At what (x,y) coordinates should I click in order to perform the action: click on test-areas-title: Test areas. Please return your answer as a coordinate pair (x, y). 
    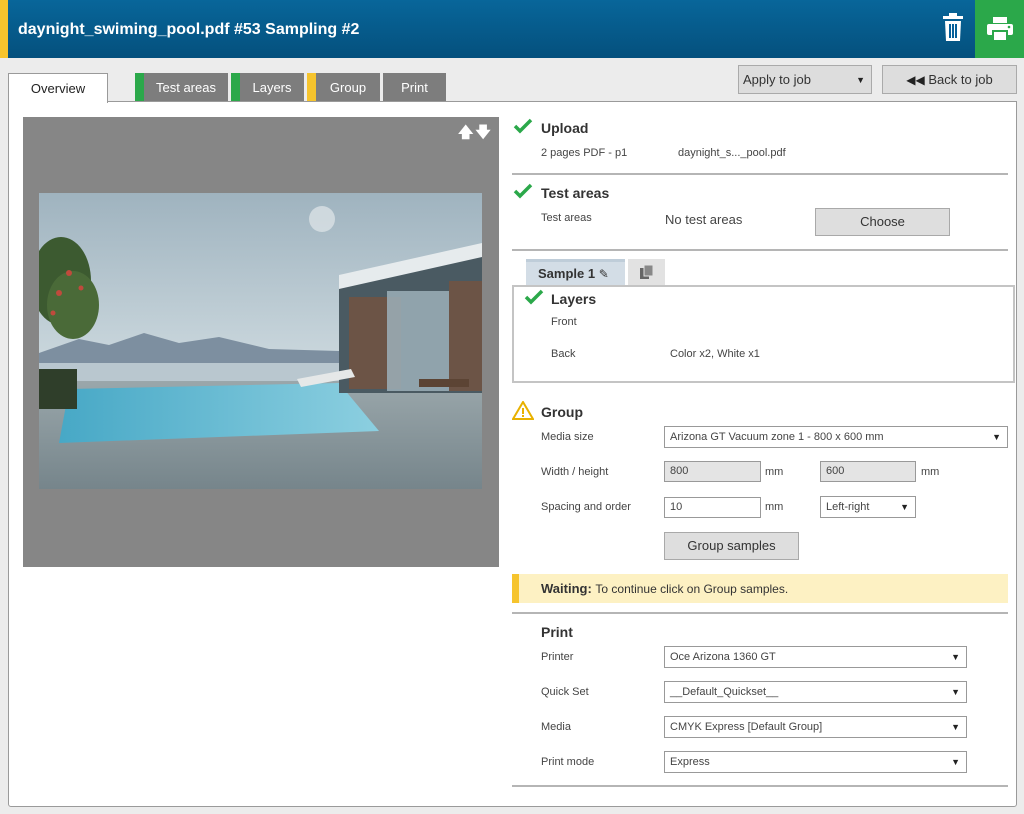
    Looking at the image, I should click on (575, 193).